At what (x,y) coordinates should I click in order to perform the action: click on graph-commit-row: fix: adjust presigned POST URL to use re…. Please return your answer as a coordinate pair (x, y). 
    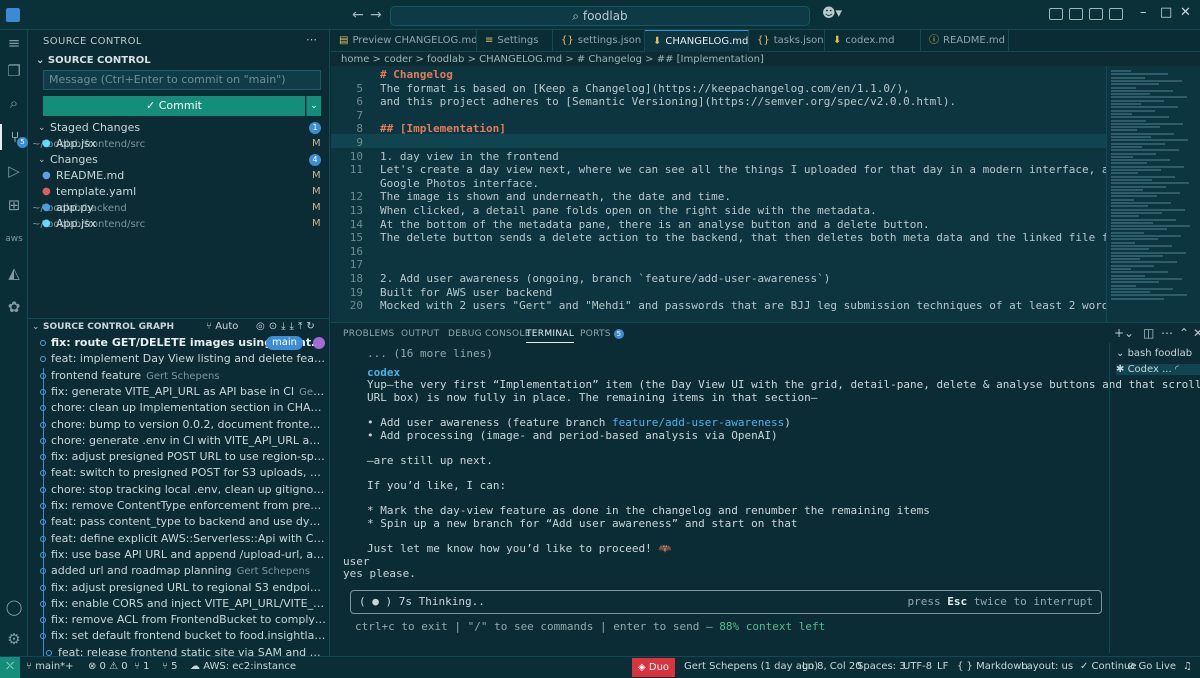
    Looking at the image, I should click on (179, 457).